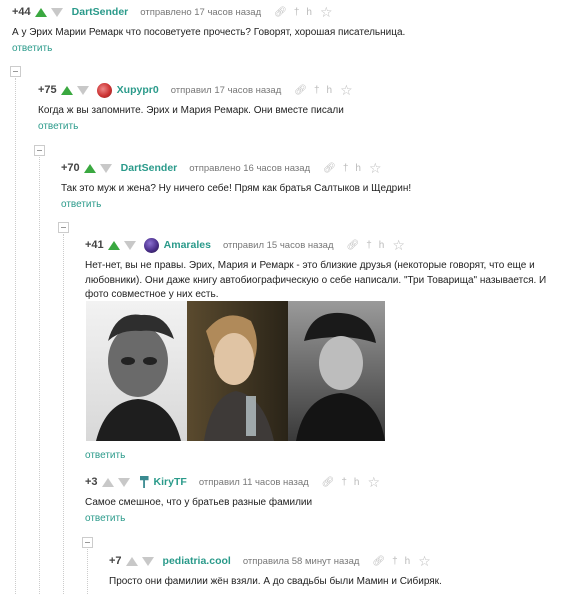 This screenshot has height=594, width=567. What do you see at coordinates (201, 12) in the screenshot?
I see `comment-timestamp: отправлено 17 часов назад` at bounding box center [201, 12].